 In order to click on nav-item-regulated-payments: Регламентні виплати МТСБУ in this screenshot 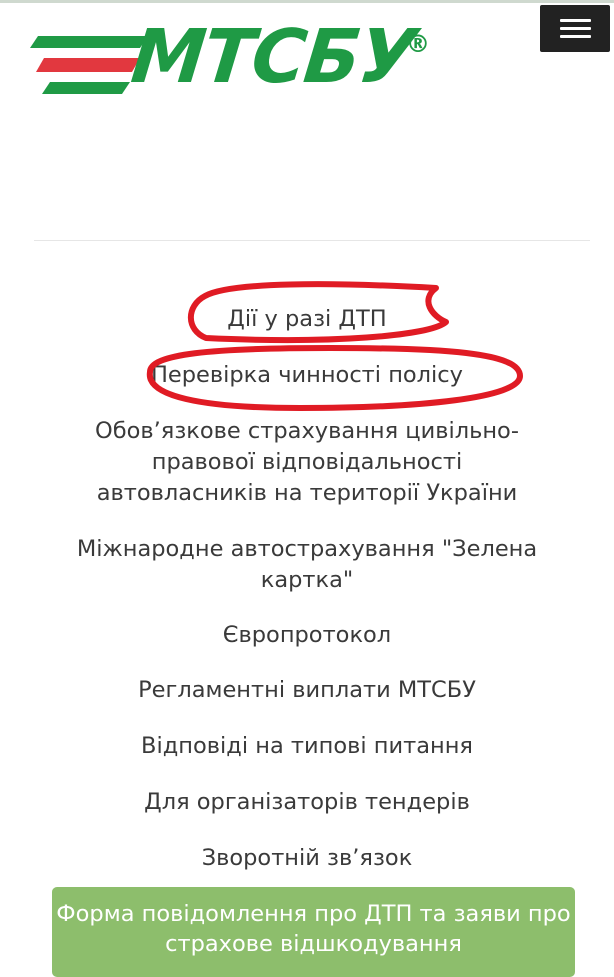, I will do `click(307, 690)`.